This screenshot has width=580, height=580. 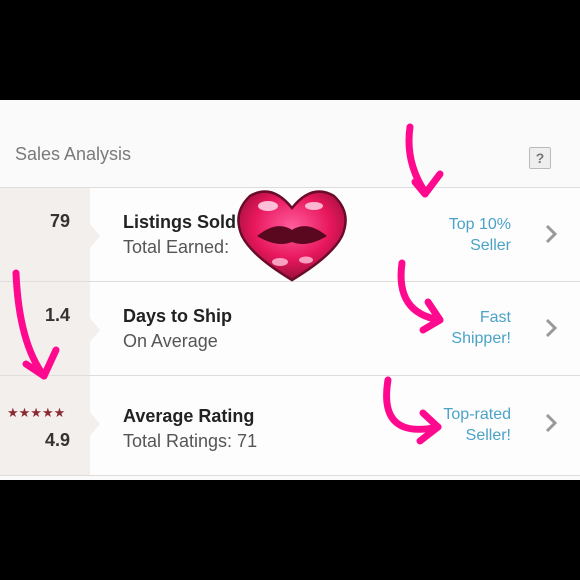 What do you see at coordinates (292, 236) in the screenshot?
I see `lips-sticker` at bounding box center [292, 236].